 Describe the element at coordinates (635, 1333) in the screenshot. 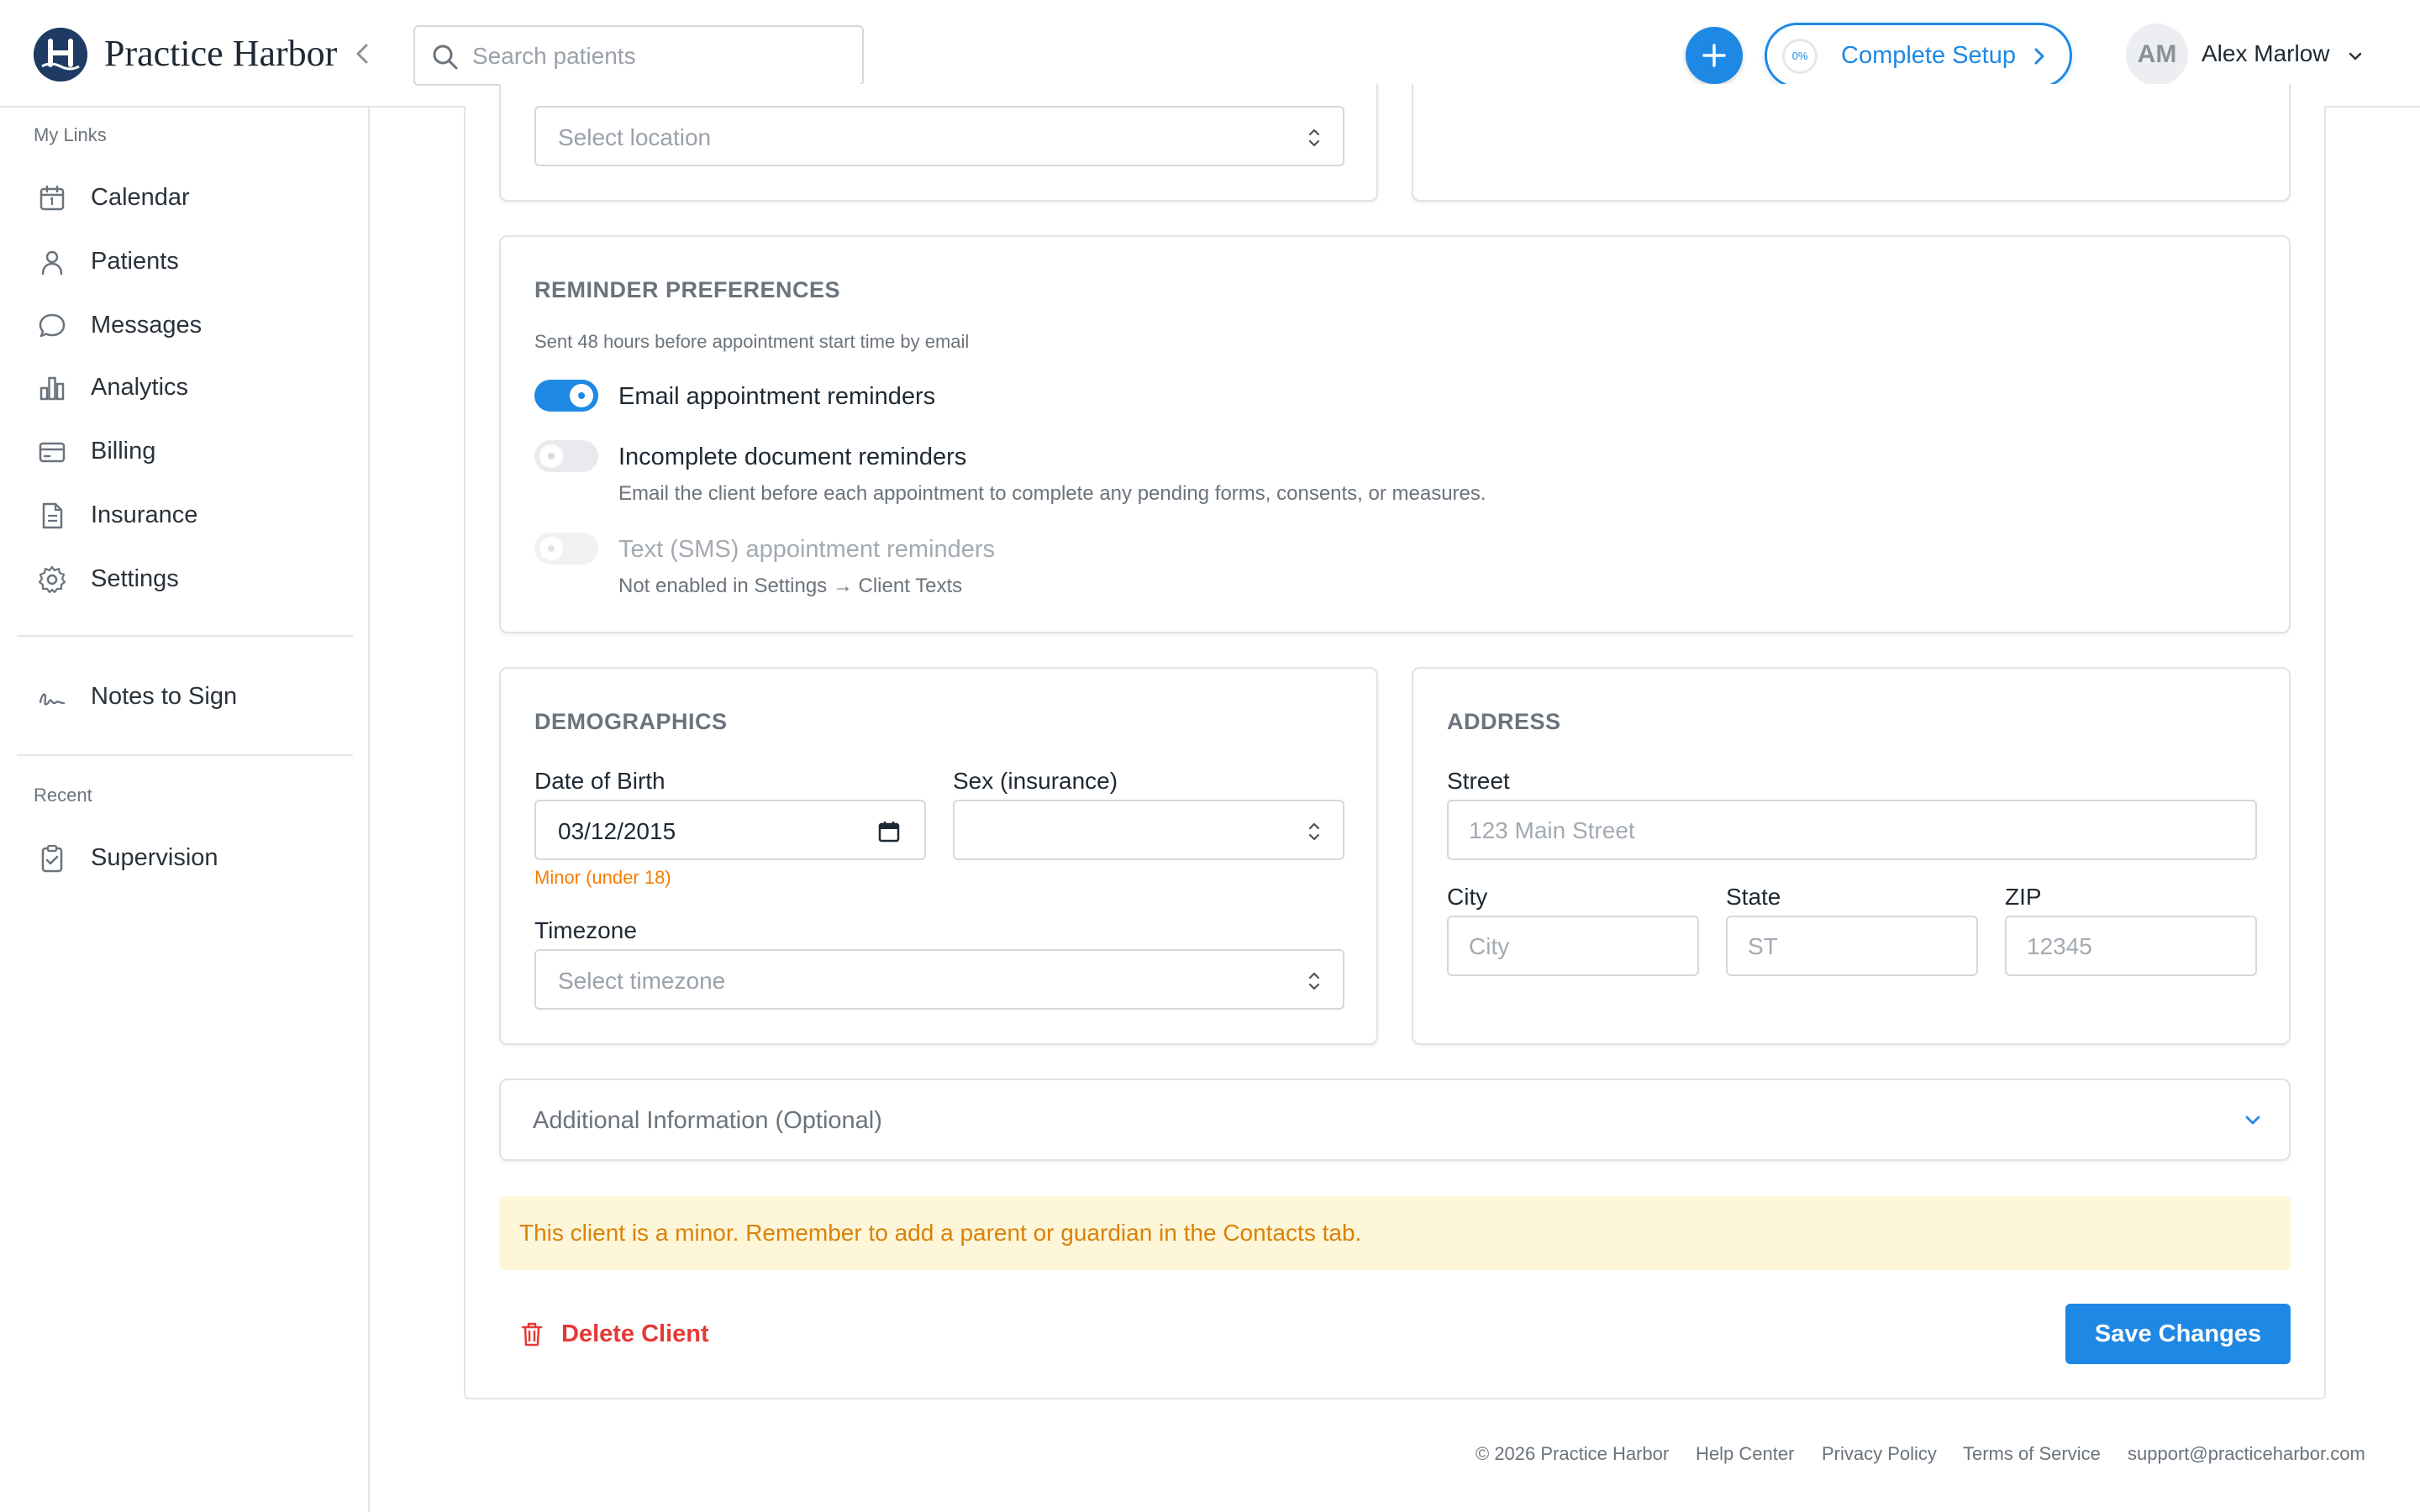

I see `delete-client-label: Delete Client` at that location.